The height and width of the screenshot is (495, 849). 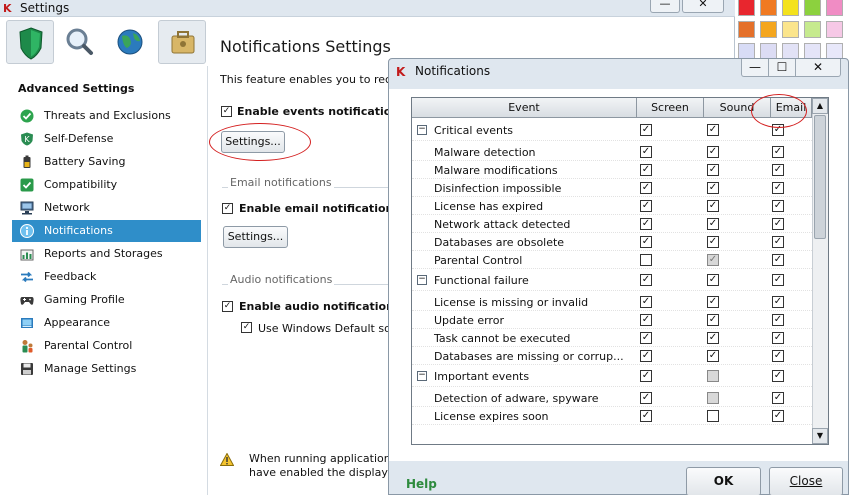 What do you see at coordinates (106, 300) in the screenshot?
I see `sidebar-item-gaming-profile: Gaming Profile` at bounding box center [106, 300].